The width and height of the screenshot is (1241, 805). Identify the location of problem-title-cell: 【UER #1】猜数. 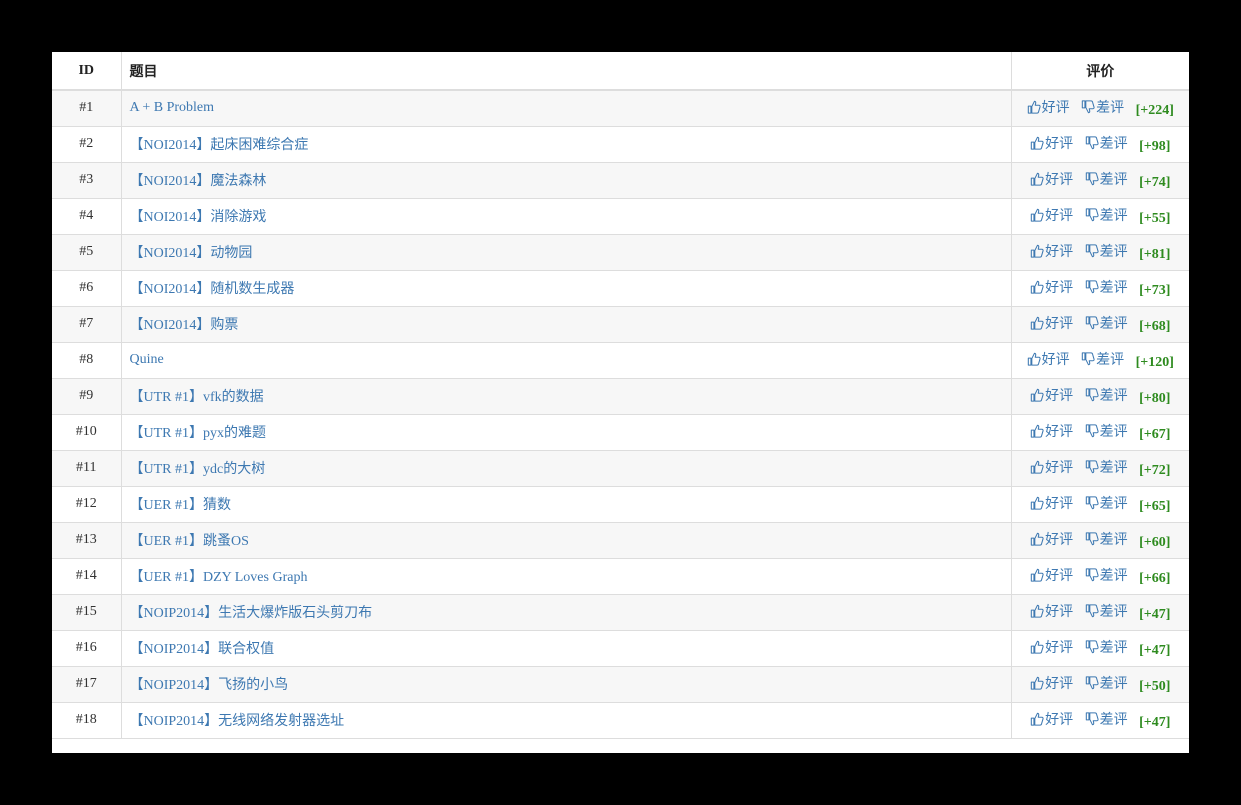
(566, 504).